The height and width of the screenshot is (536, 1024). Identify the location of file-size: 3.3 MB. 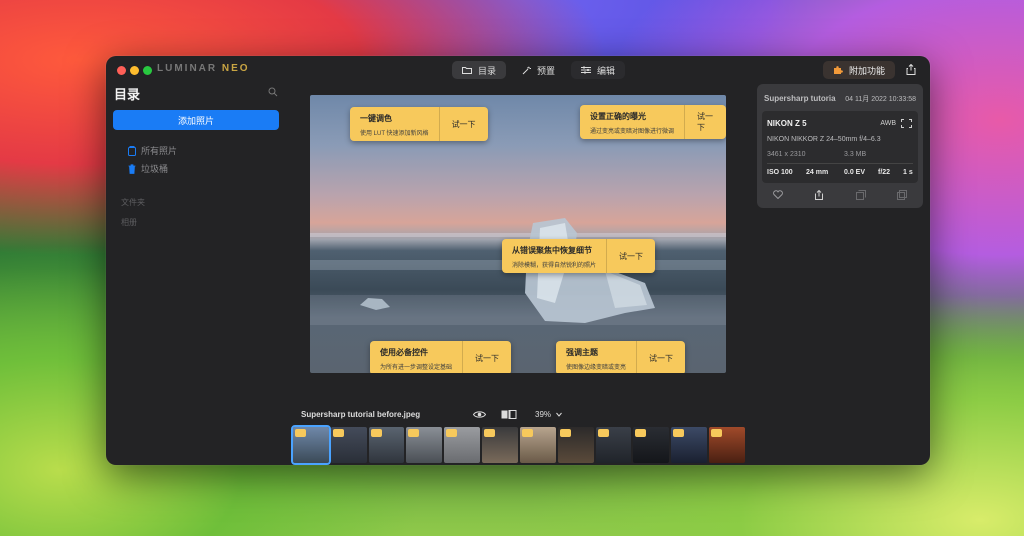
(855, 154).